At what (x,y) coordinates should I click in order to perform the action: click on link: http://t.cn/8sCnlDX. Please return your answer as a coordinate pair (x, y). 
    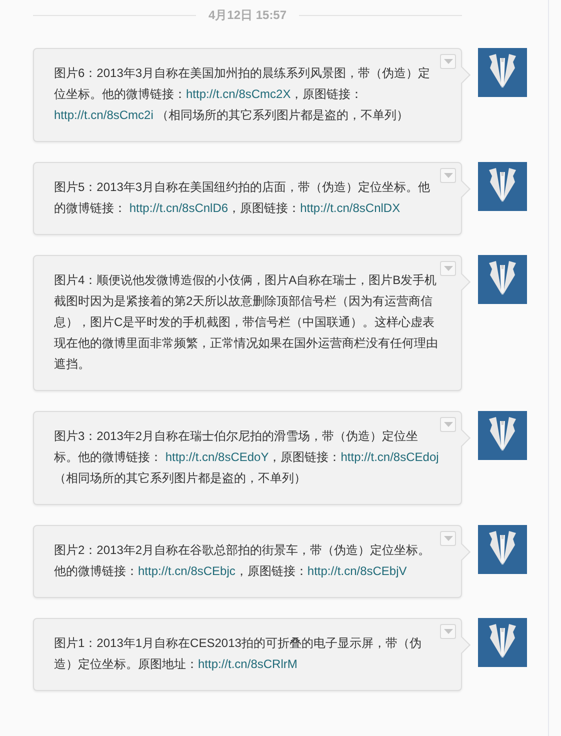
    Looking at the image, I should click on (350, 208).